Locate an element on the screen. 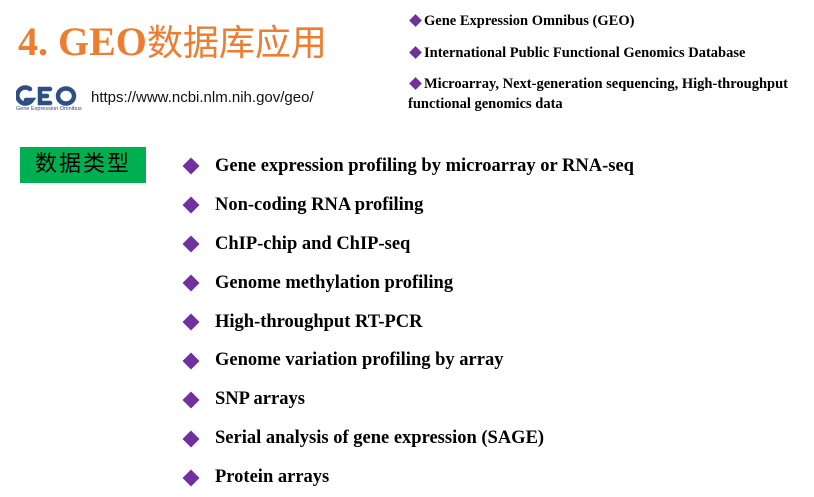 The width and height of the screenshot is (814, 497). list-item: High-throughput RT-PCR is located at coordinates (407, 322).